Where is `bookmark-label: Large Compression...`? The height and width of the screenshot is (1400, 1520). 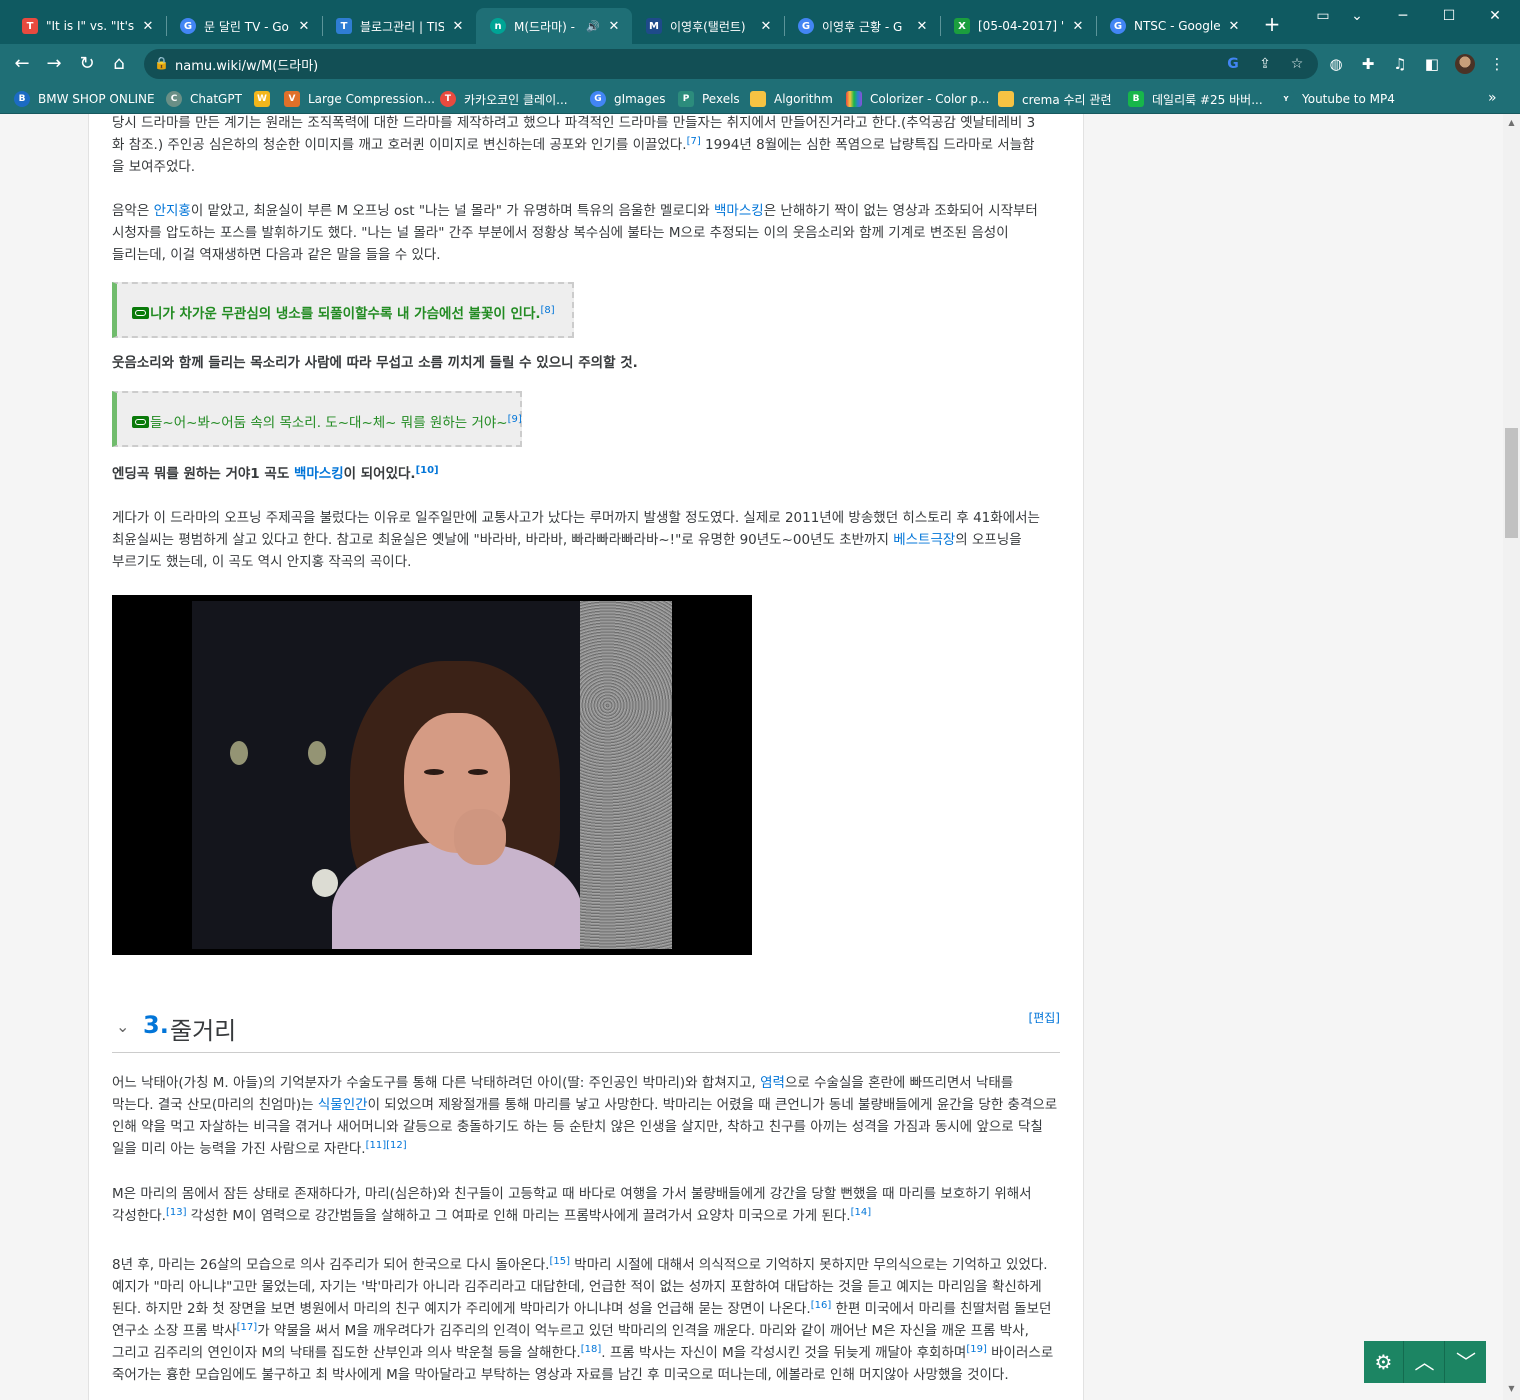
bookmark-label: Large Compression... is located at coordinates (371, 99).